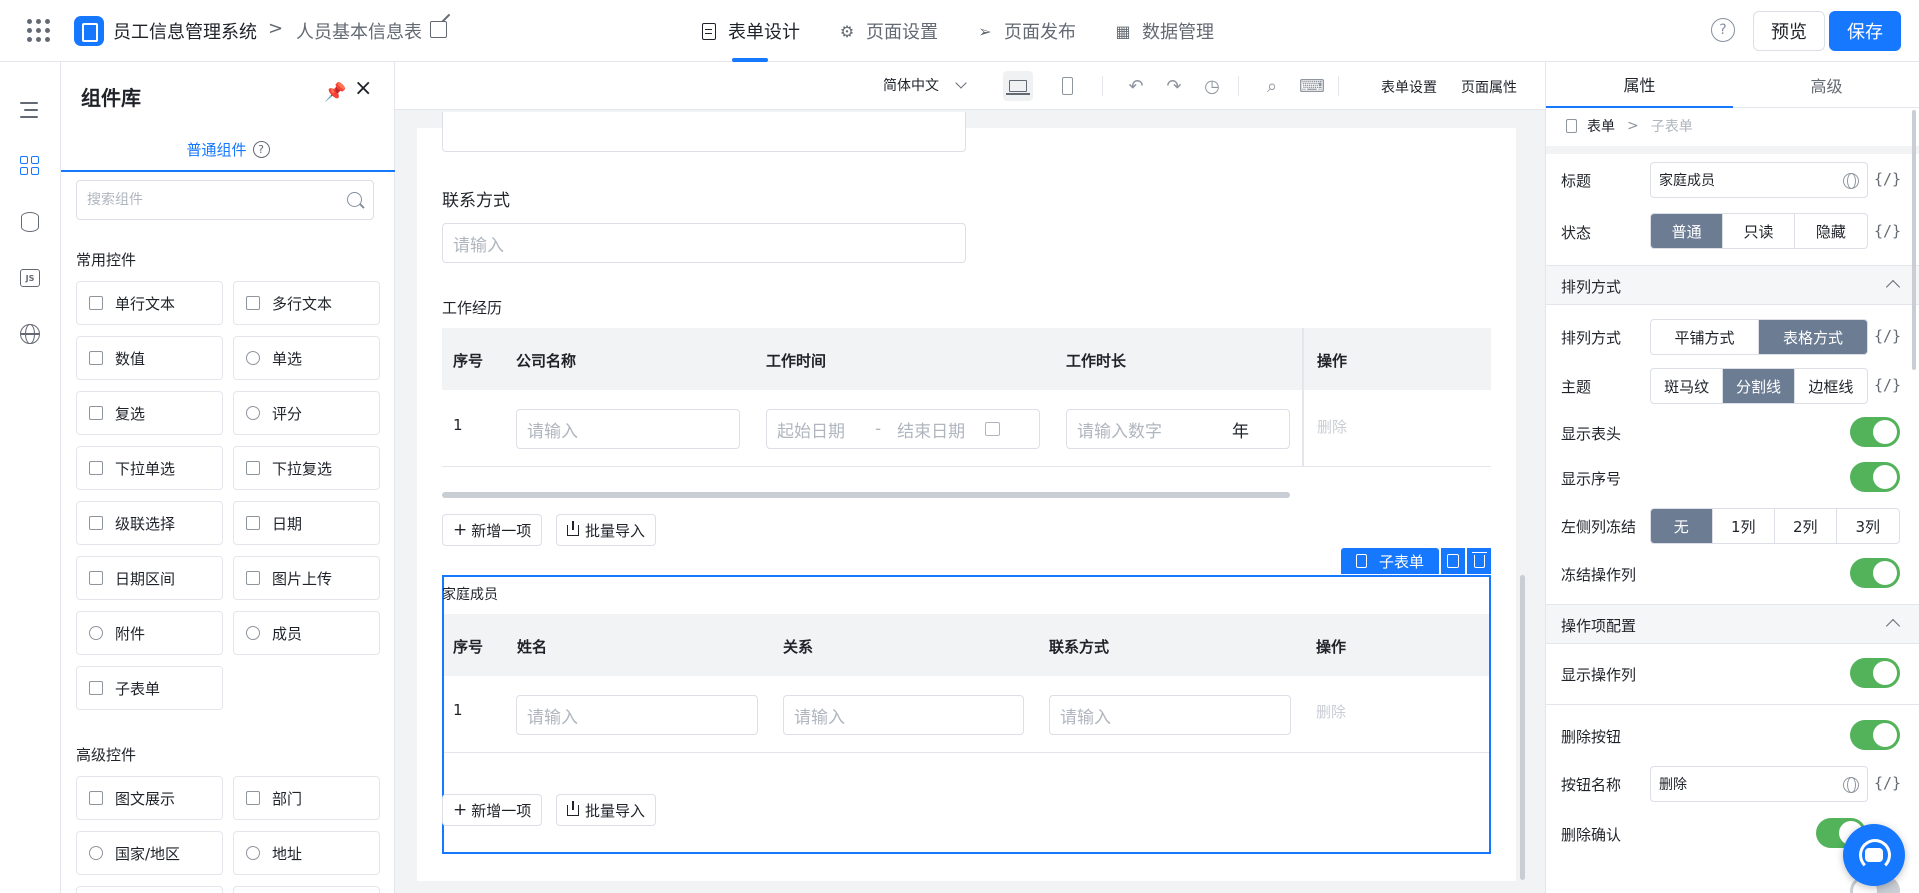  What do you see at coordinates (1272, 86) in the screenshot?
I see `search-icon: ⌕` at bounding box center [1272, 86].